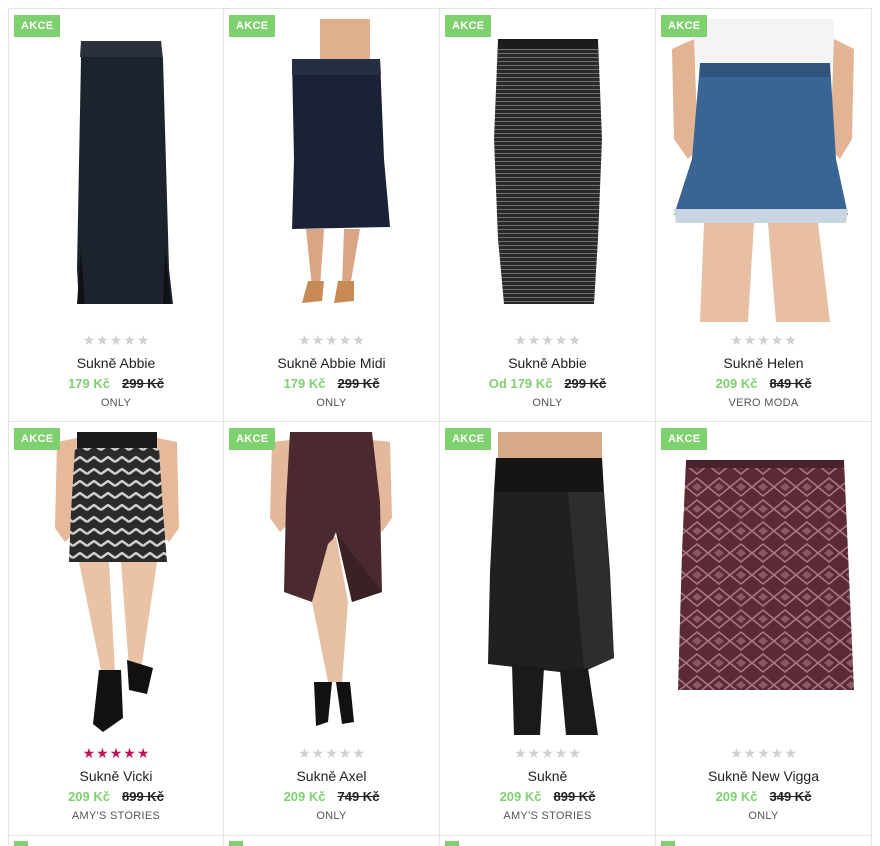 The image size is (880, 846). What do you see at coordinates (763, 383) in the screenshot?
I see `price-row: 209 Kč 849 Kč` at bounding box center [763, 383].